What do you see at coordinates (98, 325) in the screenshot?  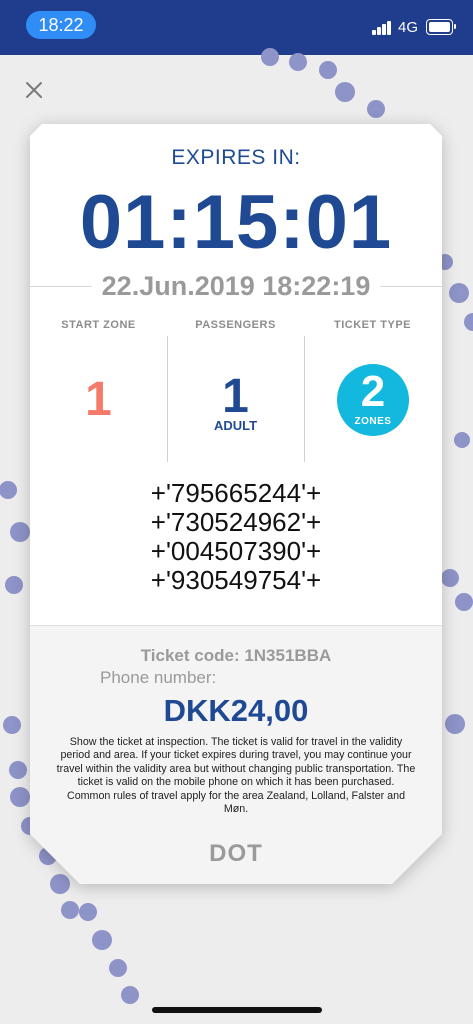 I see `start-zone-header: START ZONE` at bounding box center [98, 325].